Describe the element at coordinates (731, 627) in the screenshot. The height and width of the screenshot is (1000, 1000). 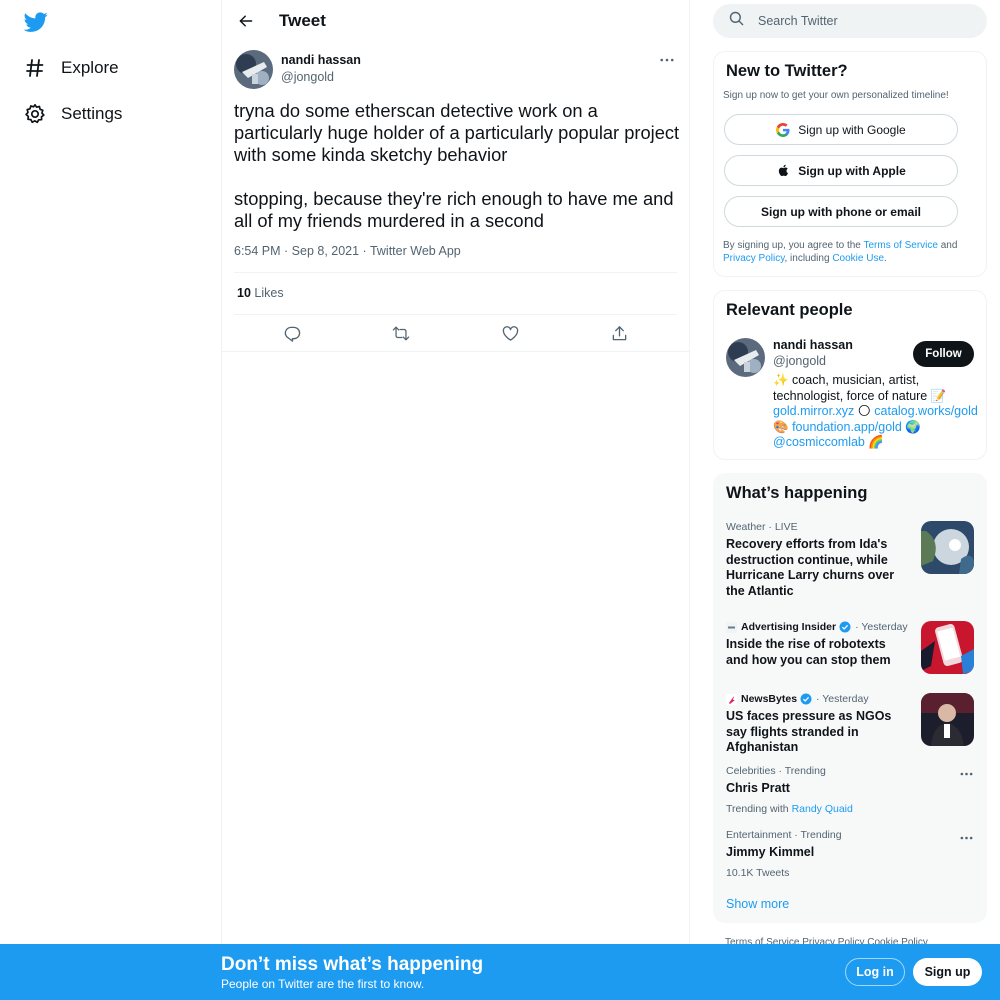
I see `advertising-insider-logo-icon` at that location.